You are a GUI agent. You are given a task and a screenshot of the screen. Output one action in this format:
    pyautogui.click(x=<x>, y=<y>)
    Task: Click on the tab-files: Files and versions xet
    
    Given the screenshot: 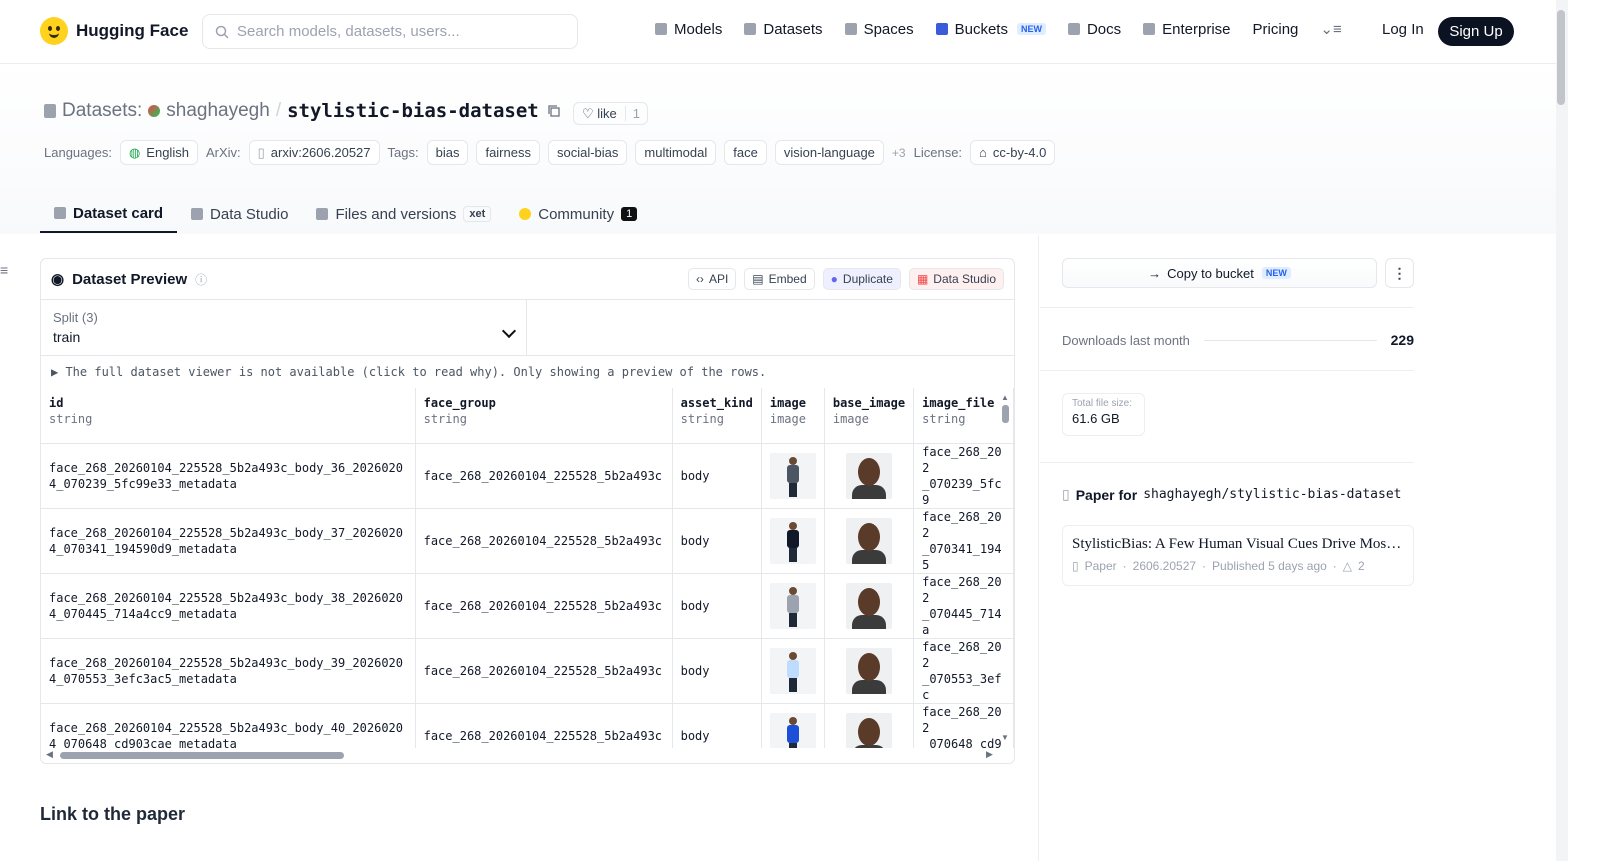 What is the action you would take?
    pyautogui.click(x=403, y=214)
    